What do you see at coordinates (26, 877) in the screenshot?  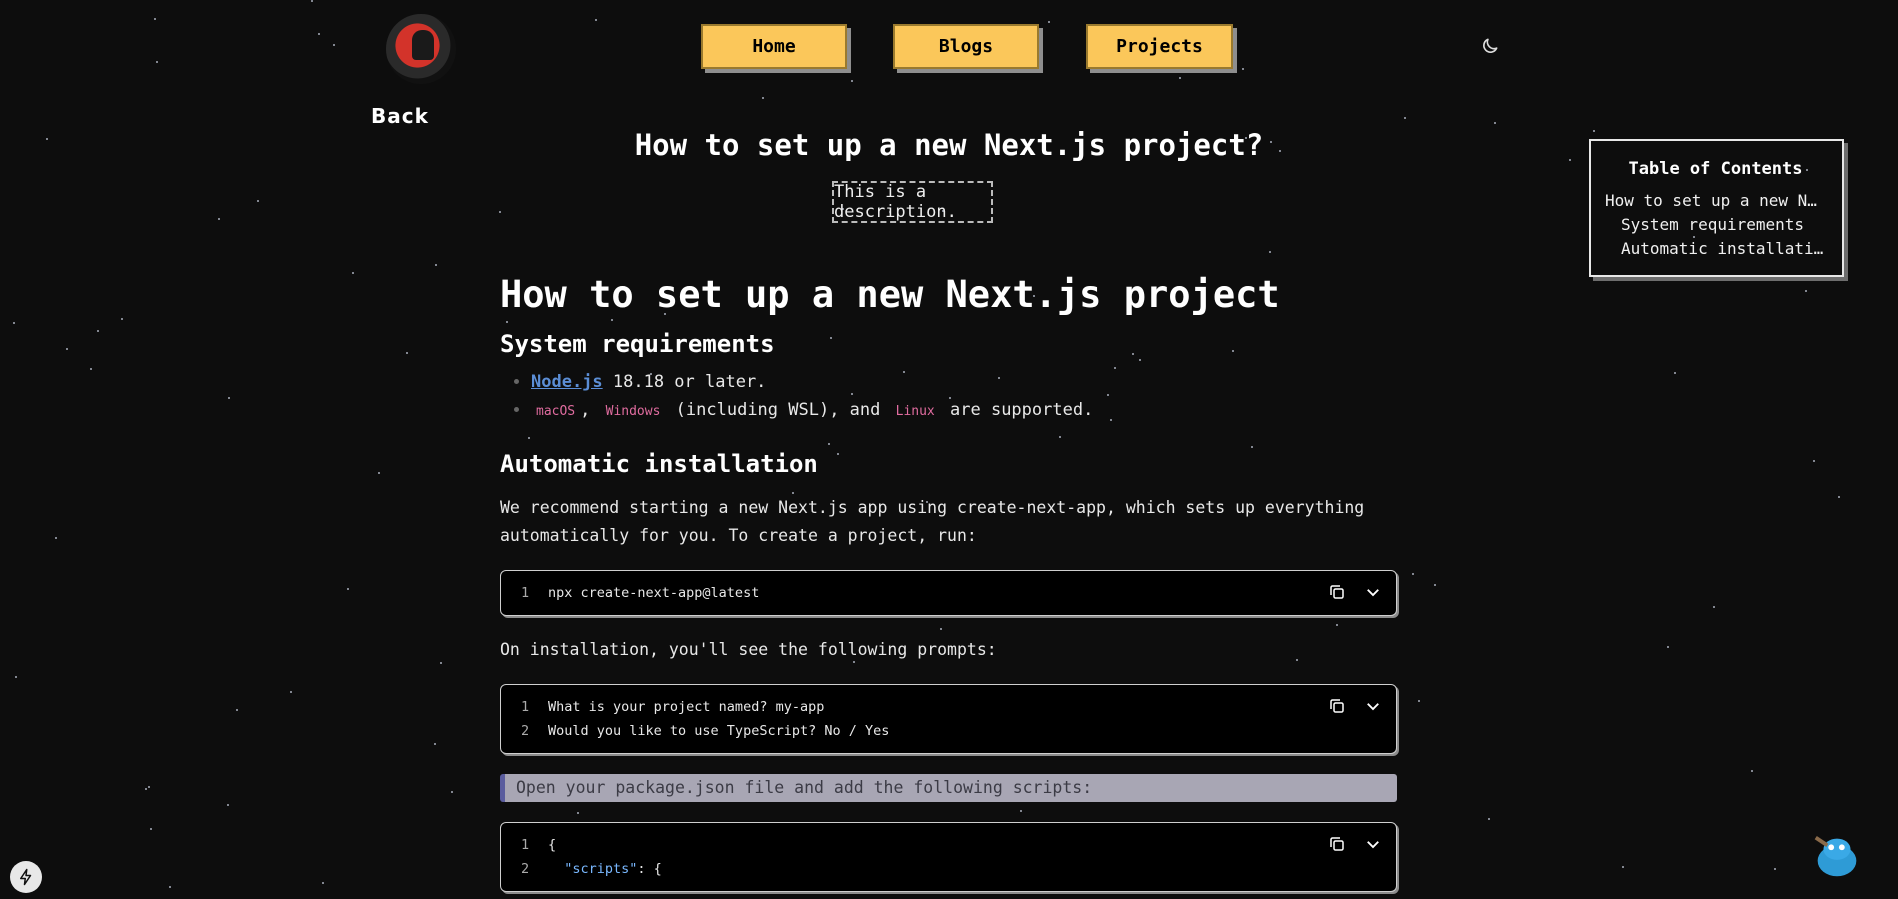 I see `bolt-icon` at bounding box center [26, 877].